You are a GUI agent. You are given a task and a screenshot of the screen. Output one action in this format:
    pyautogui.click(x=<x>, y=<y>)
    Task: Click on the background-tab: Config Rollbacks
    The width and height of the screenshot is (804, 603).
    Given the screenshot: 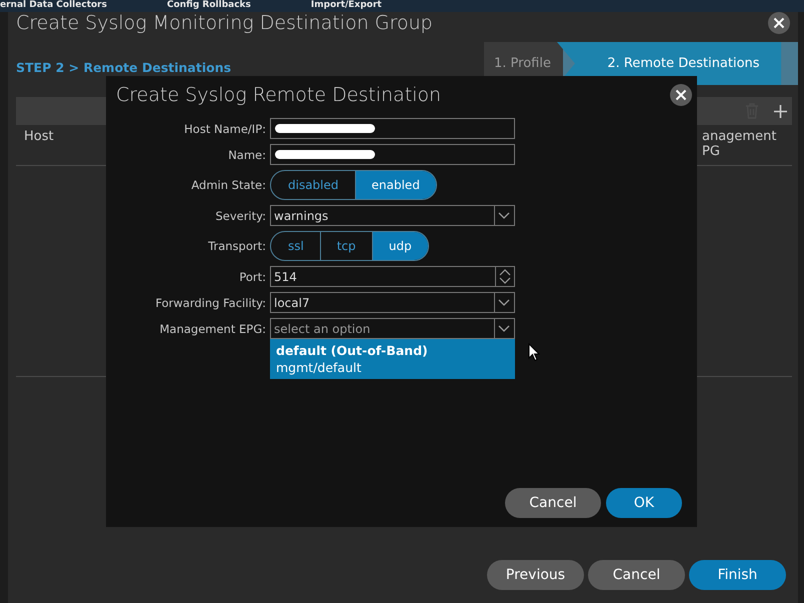 What is the action you would take?
    pyautogui.click(x=208, y=6)
    